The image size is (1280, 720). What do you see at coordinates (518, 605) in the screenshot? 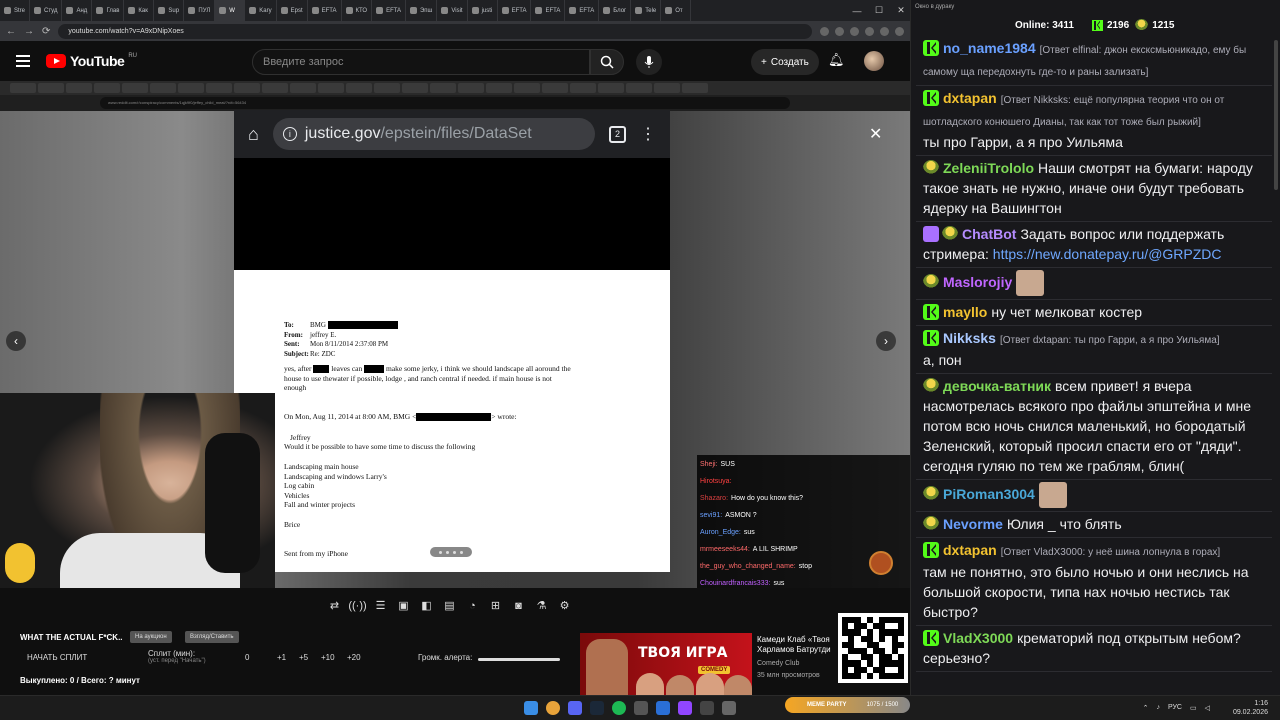
I see `screenshot-icon: ◙` at bounding box center [518, 605].